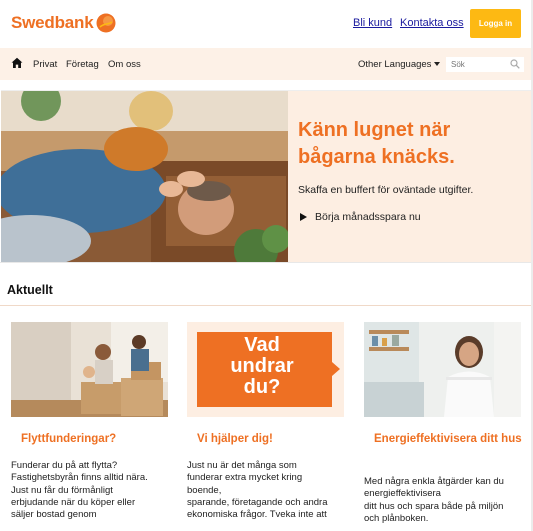 This screenshot has width=533, height=531. I want to click on swedbank-logo: Swedbank, so click(63, 23).